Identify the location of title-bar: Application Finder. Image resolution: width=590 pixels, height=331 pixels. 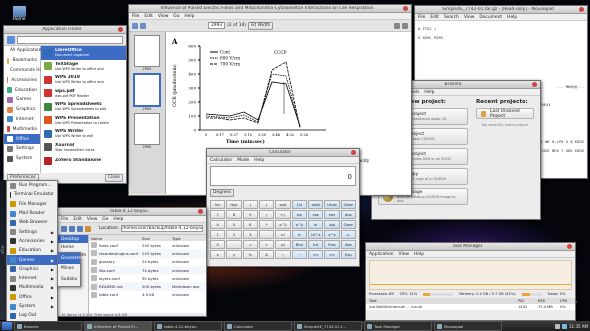
(65, 30).